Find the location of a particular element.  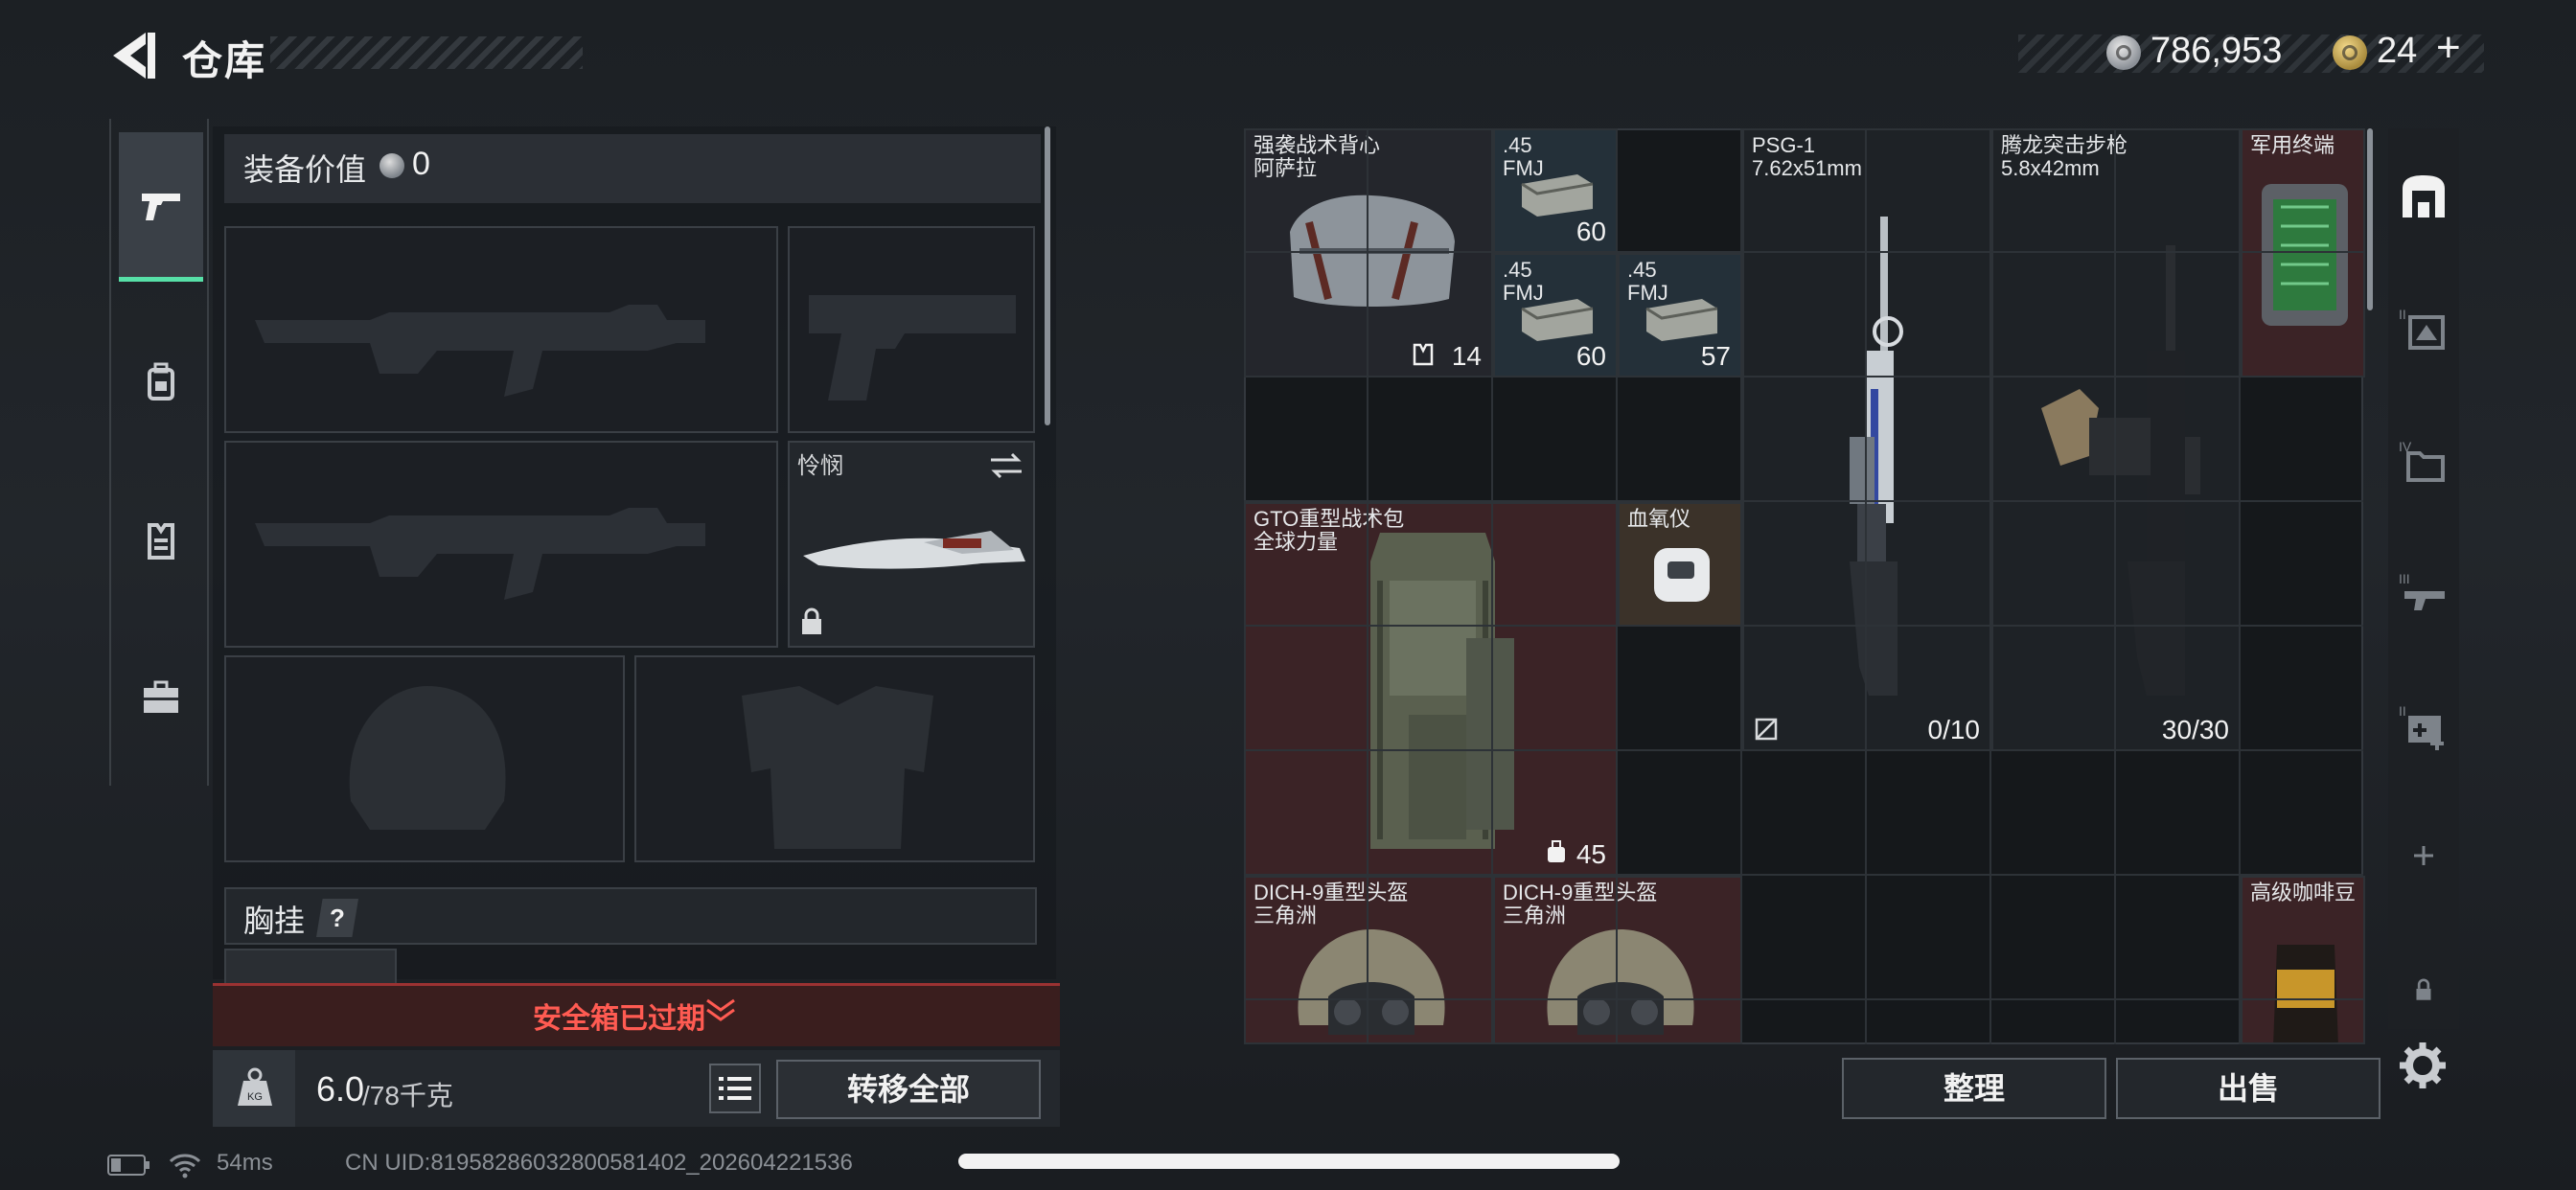

item-name: PSG-1 7.62x51mm is located at coordinates (1807, 156).